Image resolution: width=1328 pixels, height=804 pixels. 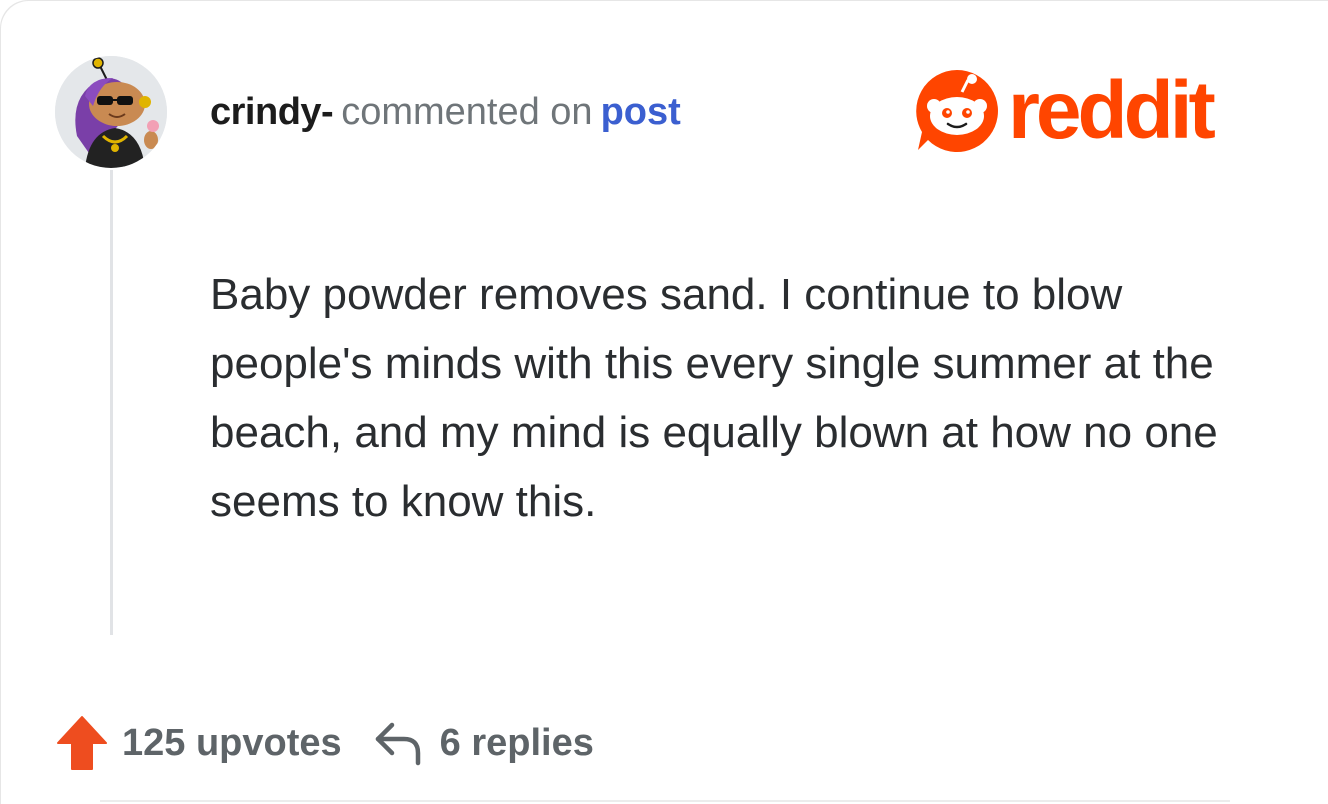 I want to click on comment-header: crindy-commented on post, so click(x=445, y=112).